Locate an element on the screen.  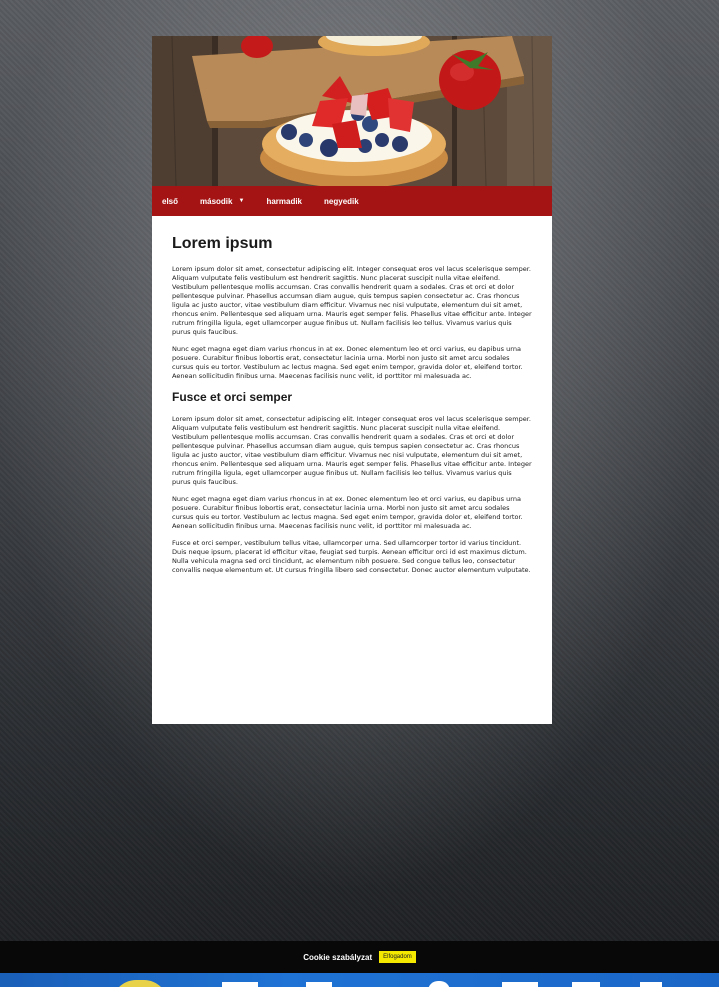
article-title: Lorem ipsum is located at coordinates (222, 243).